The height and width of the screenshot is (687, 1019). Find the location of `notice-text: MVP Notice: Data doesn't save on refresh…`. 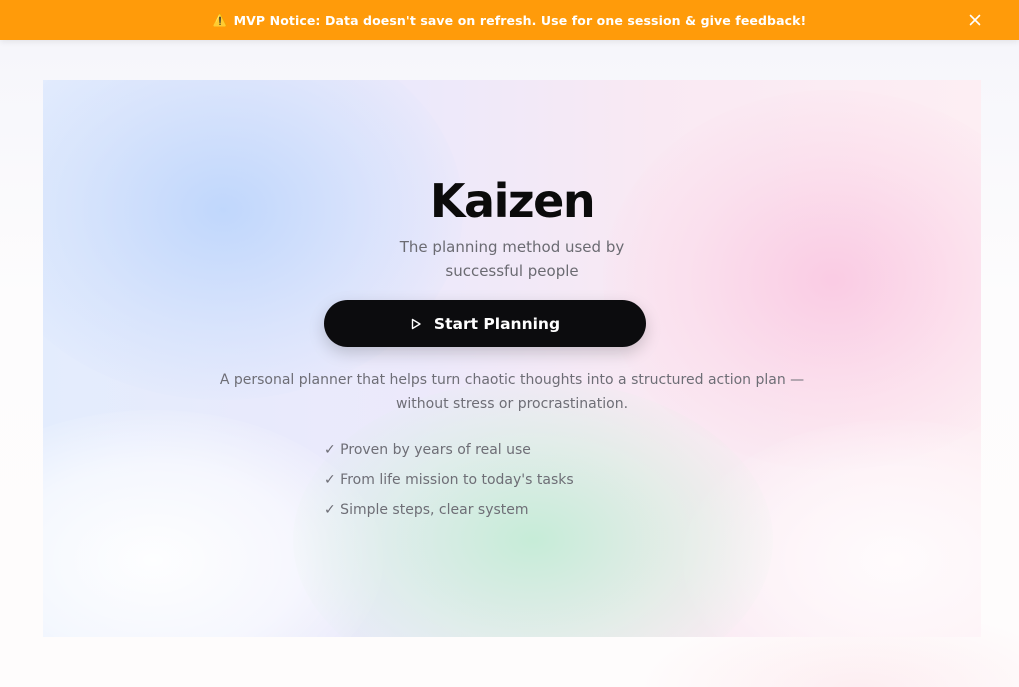

notice-text: MVP Notice: Data doesn't save on refresh… is located at coordinates (520, 20).